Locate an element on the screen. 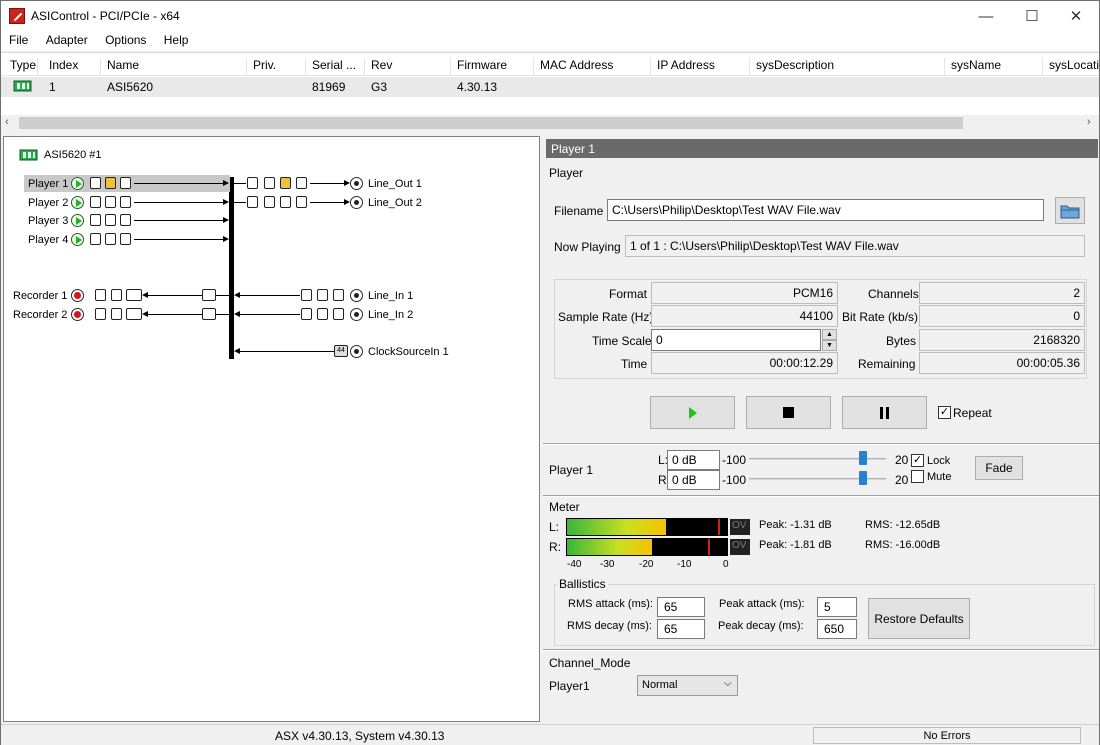 The width and height of the screenshot is (1100, 745). menu-help: Help is located at coordinates (175, 39).